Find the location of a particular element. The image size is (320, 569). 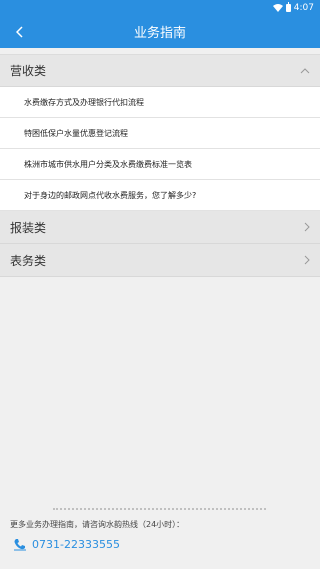

footer: 更多业务办理指南，请咨询水韵热线（24小时）： 0731-22333555 is located at coordinates (160, 534).